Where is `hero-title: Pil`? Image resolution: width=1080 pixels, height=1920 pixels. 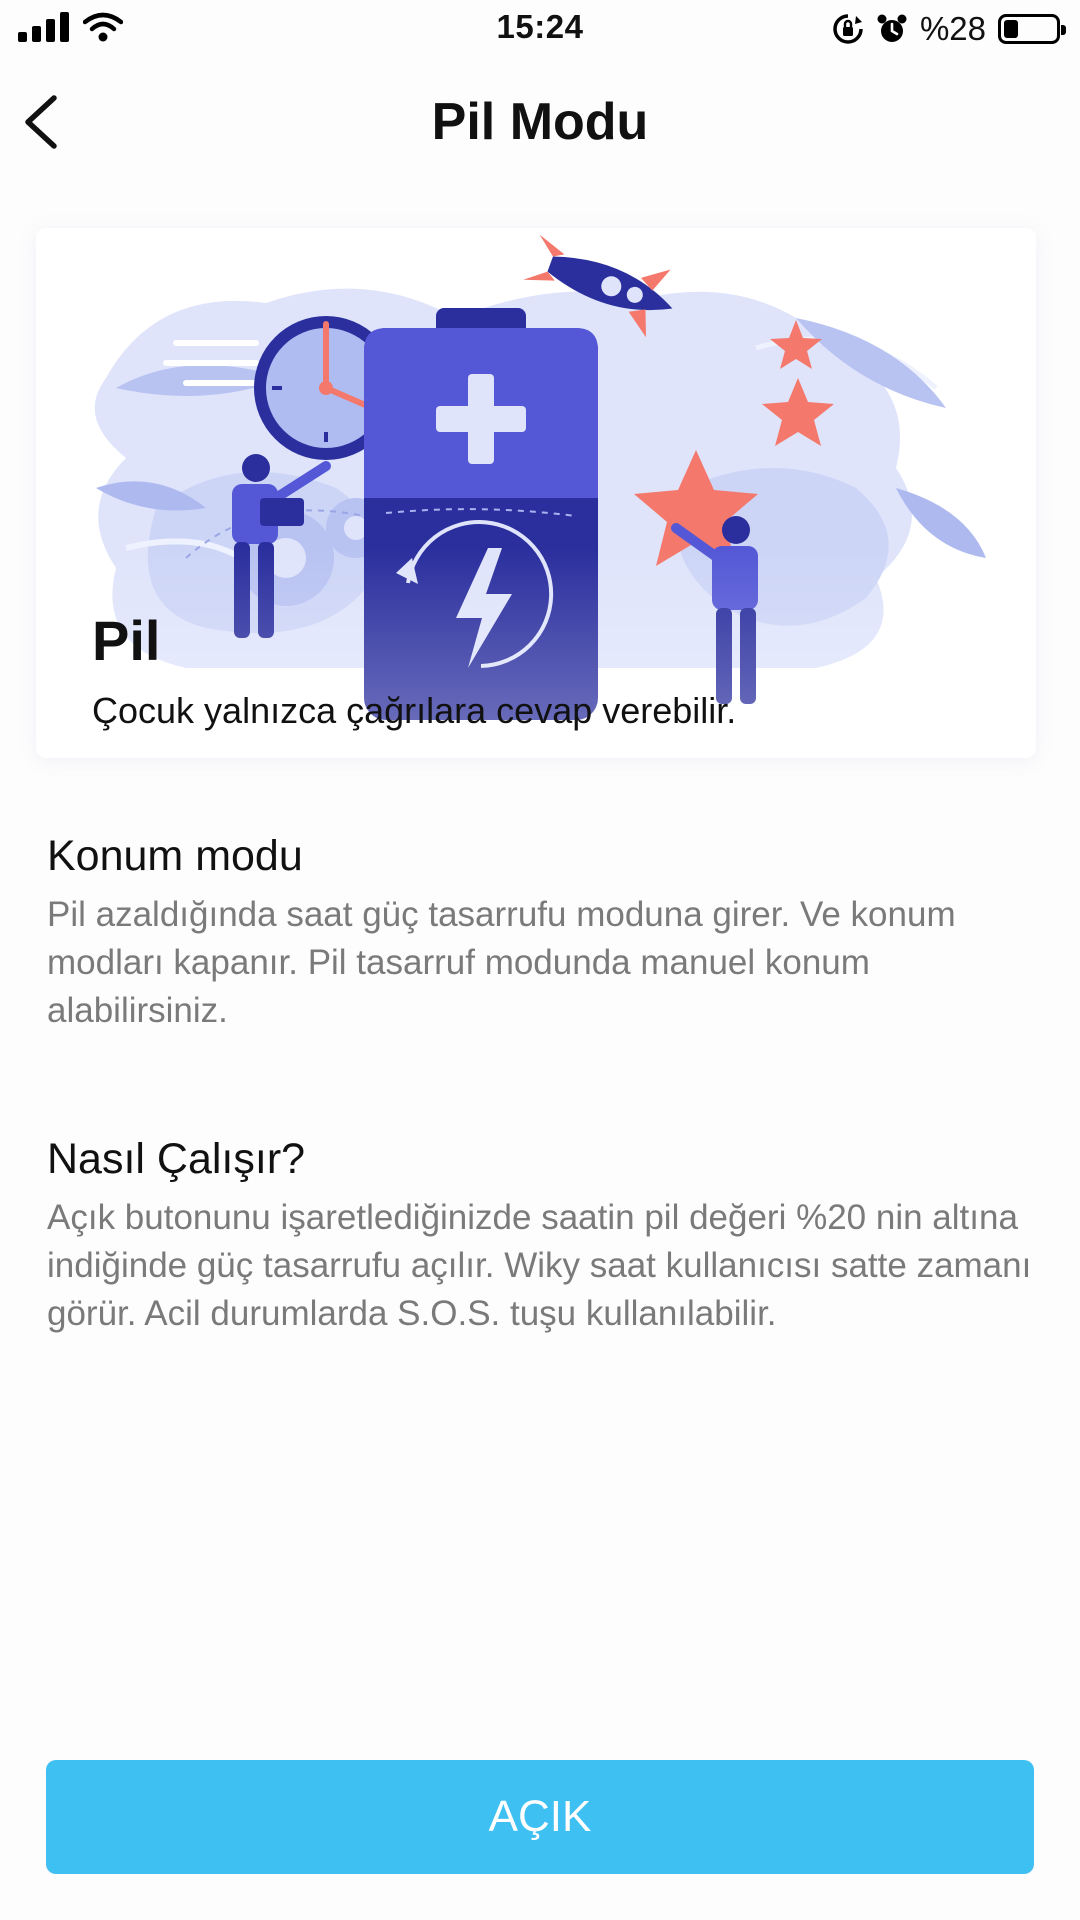 hero-title: Pil is located at coordinates (126, 640).